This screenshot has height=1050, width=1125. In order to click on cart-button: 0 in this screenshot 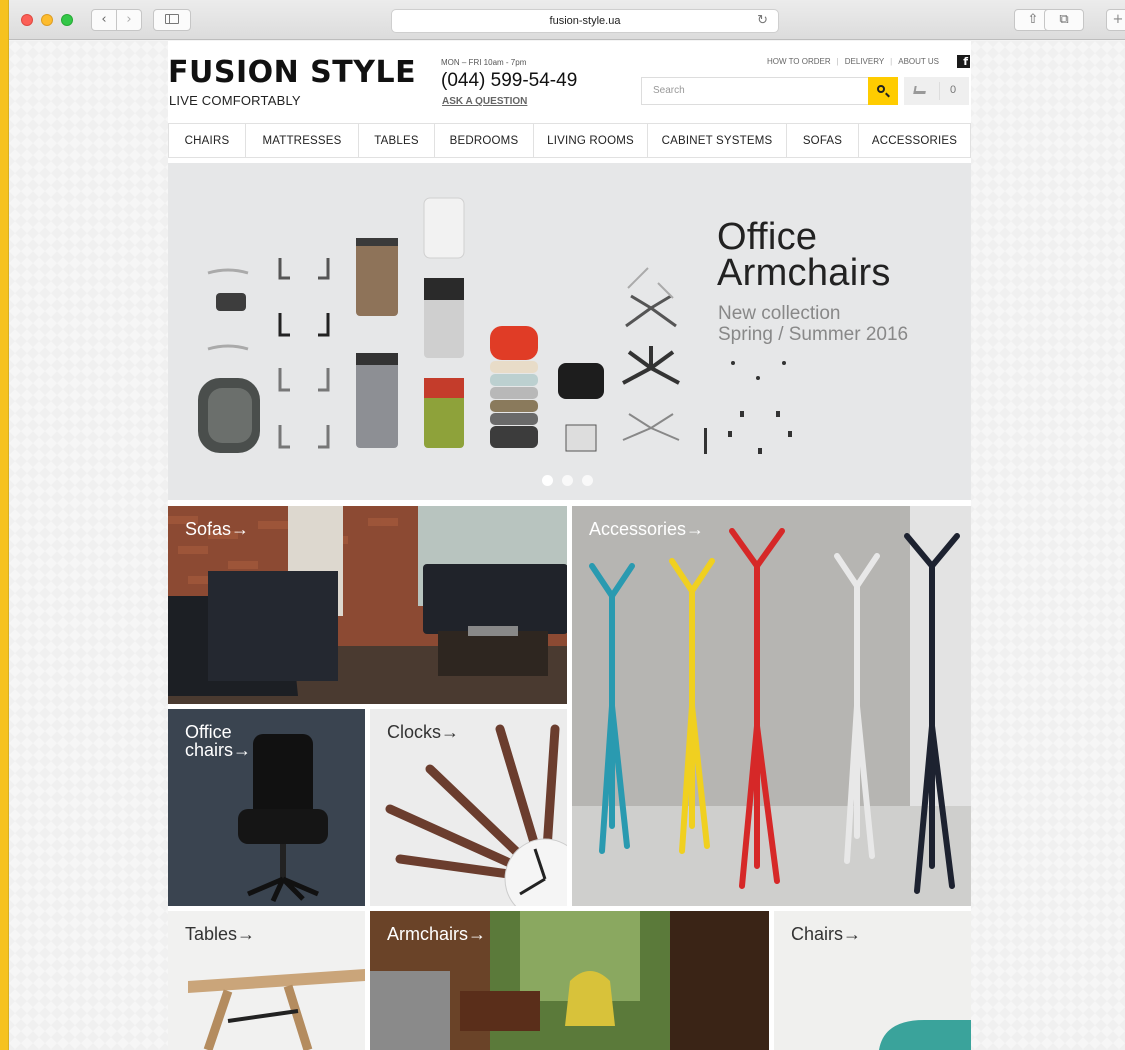, I will do `click(936, 91)`.